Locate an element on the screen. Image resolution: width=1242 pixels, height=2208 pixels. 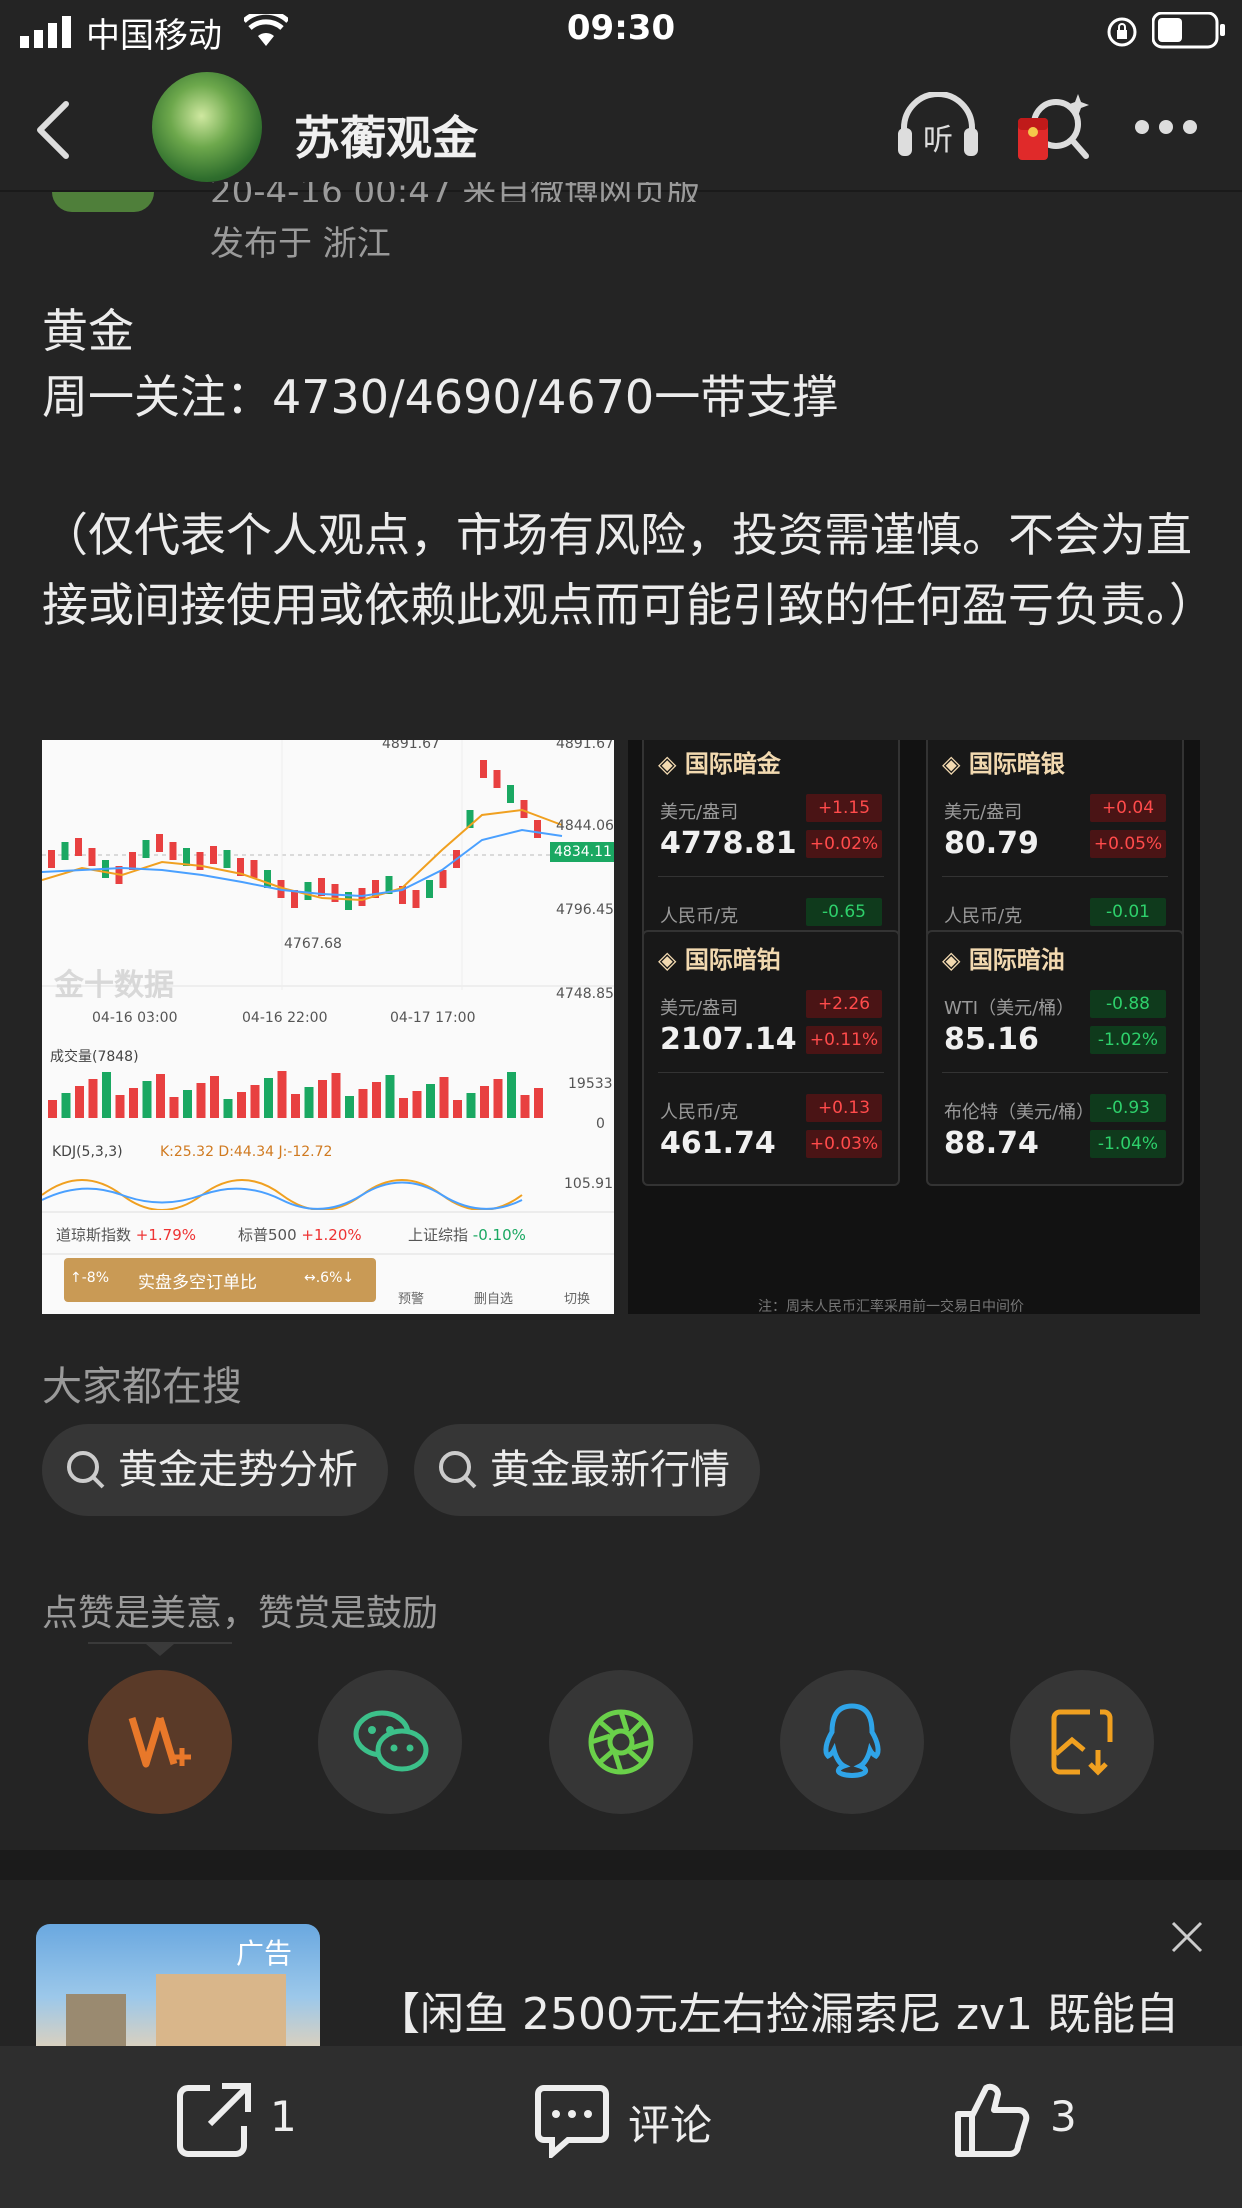
qq-icon is located at coordinates (852, 1740).